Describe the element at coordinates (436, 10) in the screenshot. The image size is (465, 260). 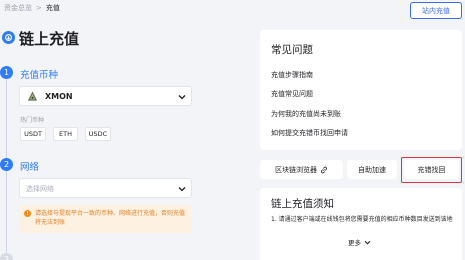
I see `internal-transfer-button: 站内充值` at that location.